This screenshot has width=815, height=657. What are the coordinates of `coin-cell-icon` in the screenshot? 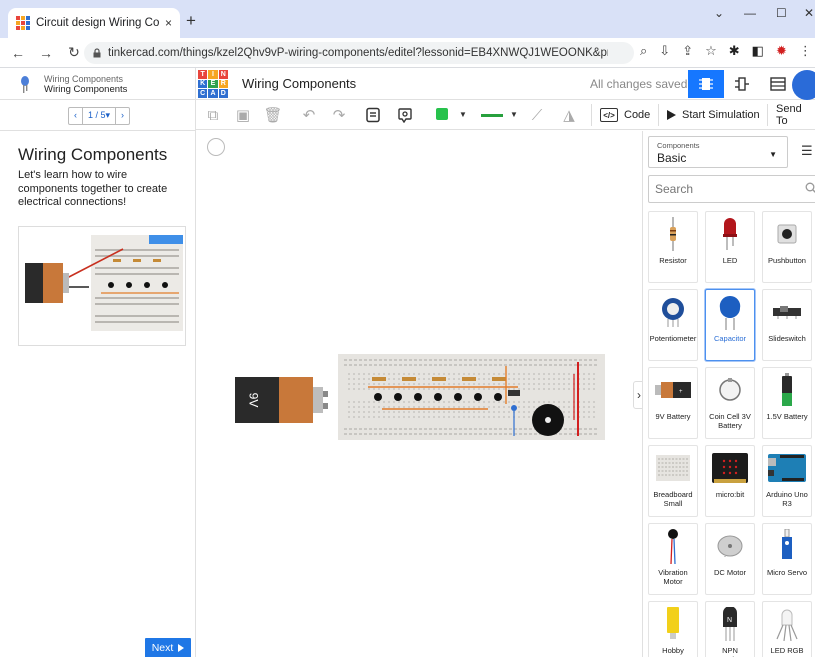 It's located at (730, 389).